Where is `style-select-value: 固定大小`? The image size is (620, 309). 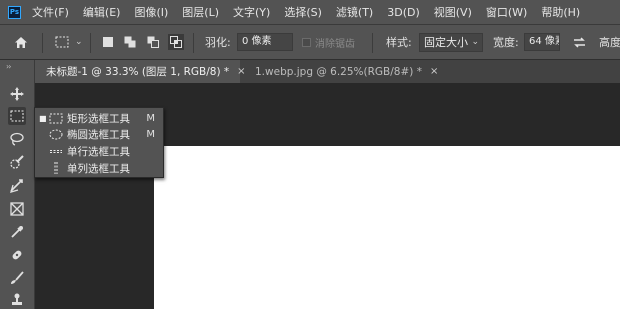 style-select-value: 固定大小 is located at coordinates (446, 42).